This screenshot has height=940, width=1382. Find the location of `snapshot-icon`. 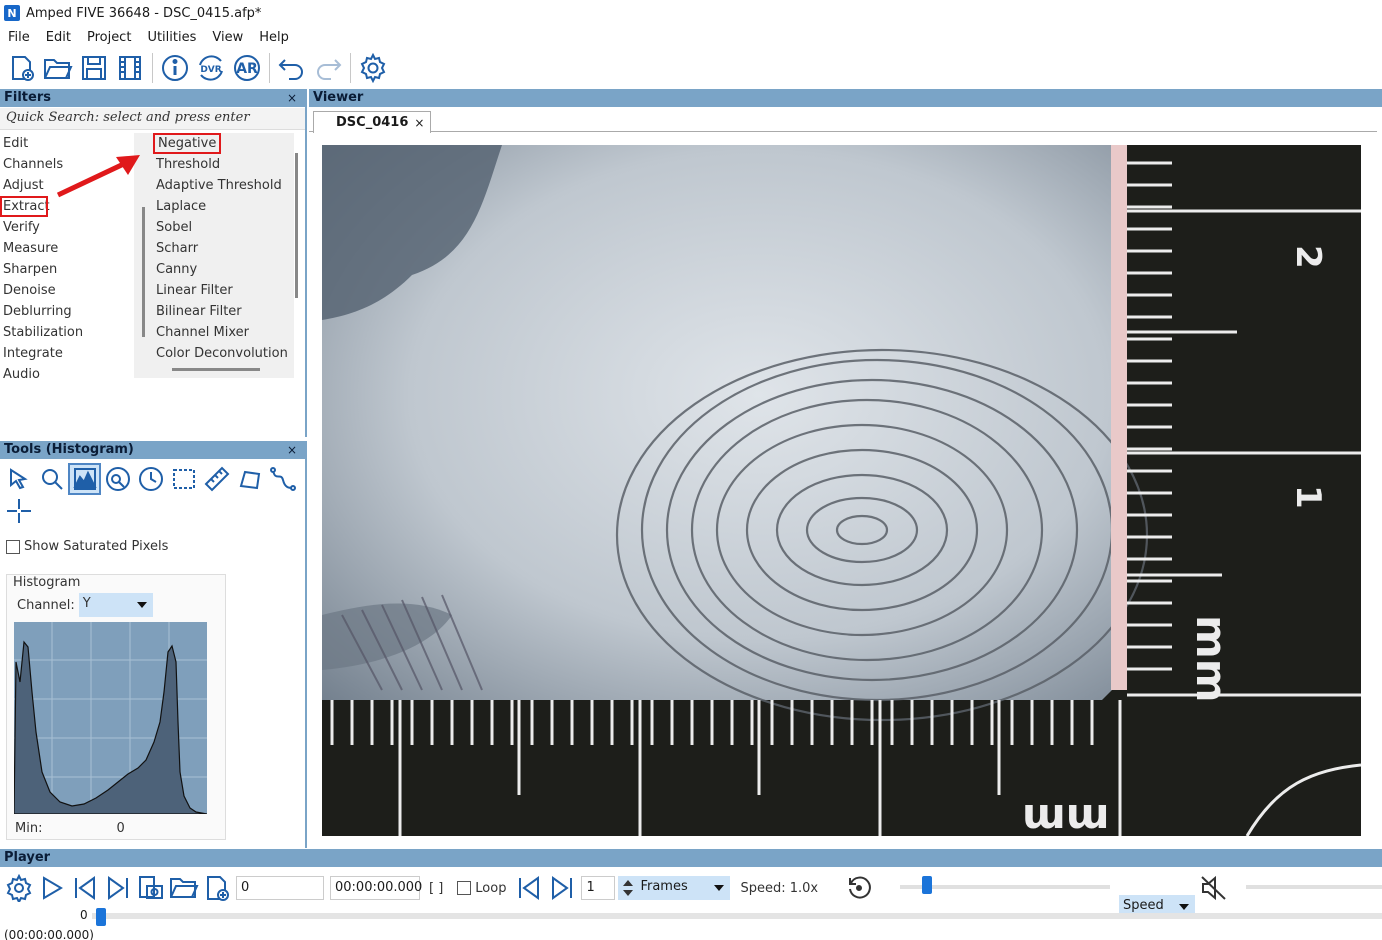

snapshot-icon is located at coordinates (150, 888).